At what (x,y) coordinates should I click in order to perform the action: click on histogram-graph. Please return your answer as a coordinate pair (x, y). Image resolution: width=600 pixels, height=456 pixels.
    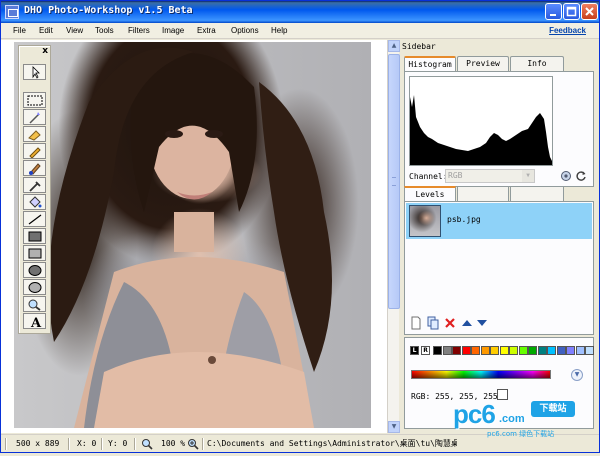
    Looking at the image, I should click on (481, 130).